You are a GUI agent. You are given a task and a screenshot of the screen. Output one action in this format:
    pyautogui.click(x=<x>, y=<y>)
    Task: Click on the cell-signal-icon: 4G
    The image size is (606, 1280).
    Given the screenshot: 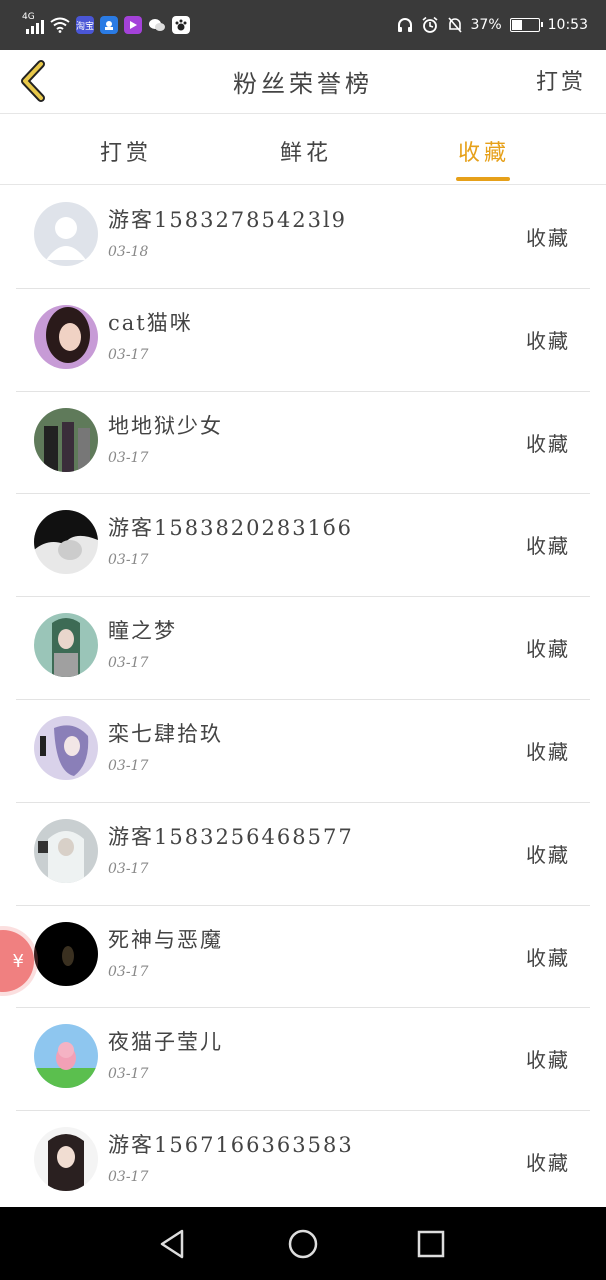 What is the action you would take?
    pyautogui.click(x=33, y=23)
    